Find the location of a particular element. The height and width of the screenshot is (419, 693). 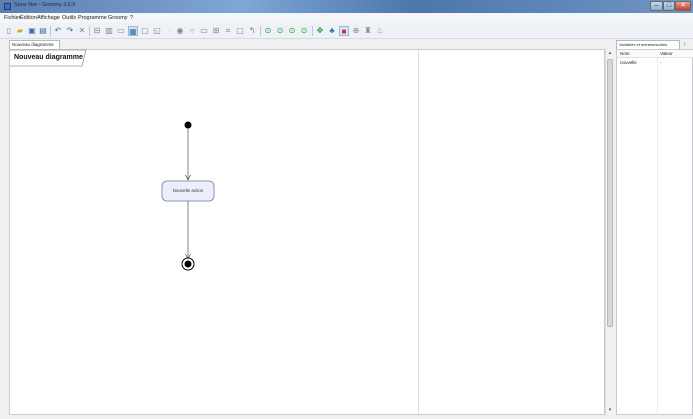

diagram-frame-label: Nouveau diagramme is located at coordinates (48, 58).